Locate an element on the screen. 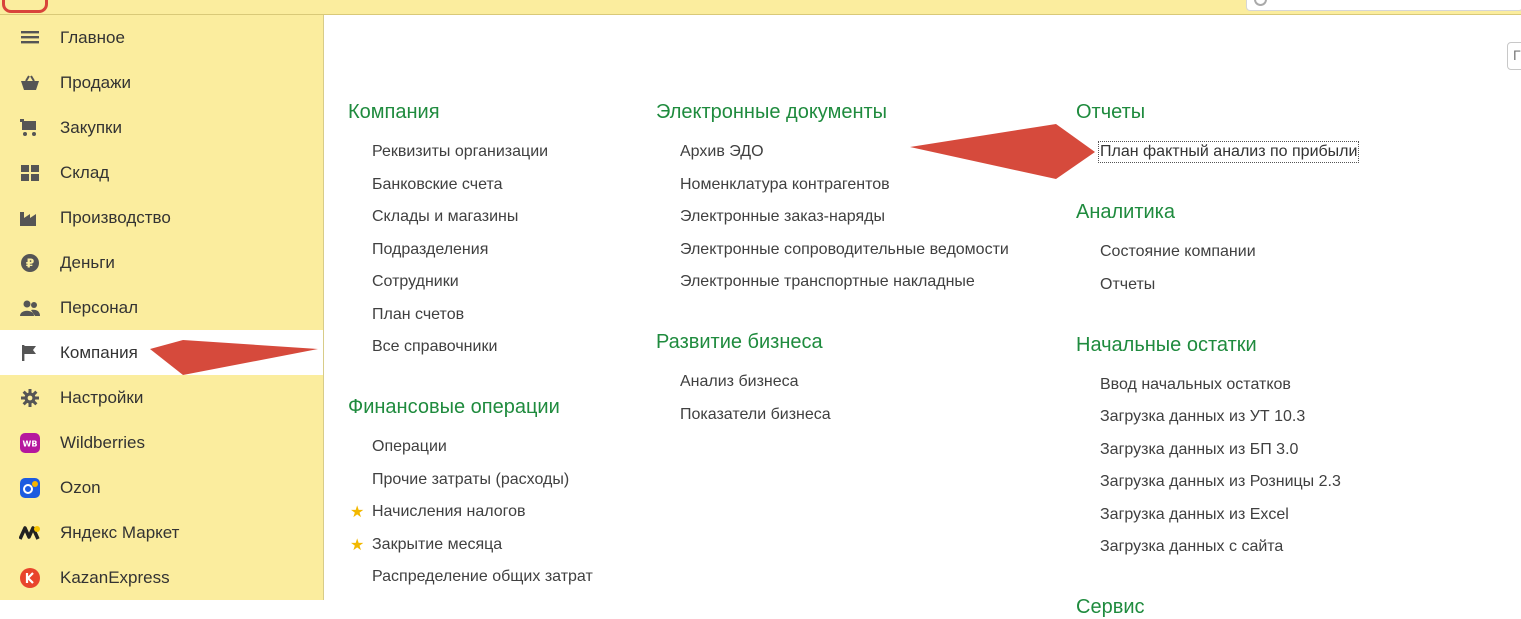  warehouse-grid-icon is located at coordinates (30, 173).